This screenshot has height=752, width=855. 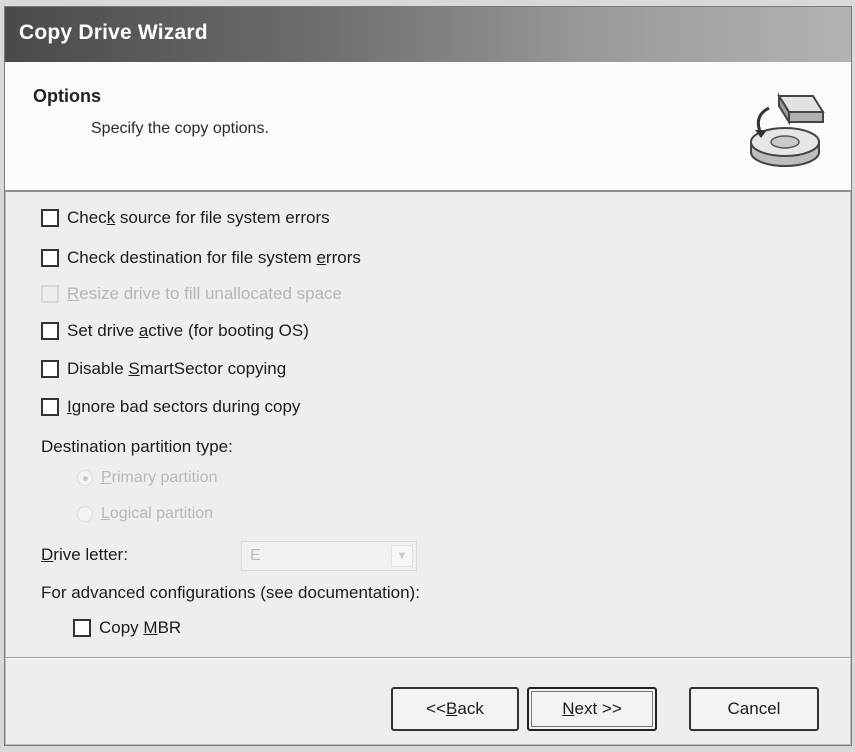 What do you see at coordinates (428, 658) in the screenshot?
I see `footer-divider` at bounding box center [428, 658].